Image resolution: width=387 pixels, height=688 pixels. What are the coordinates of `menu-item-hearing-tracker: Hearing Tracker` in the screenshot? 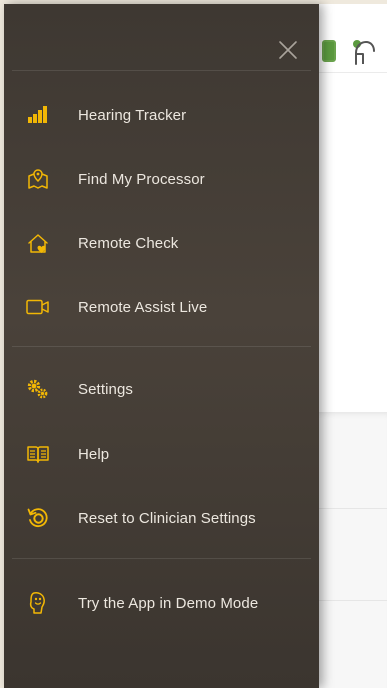 It's located at (161, 115).